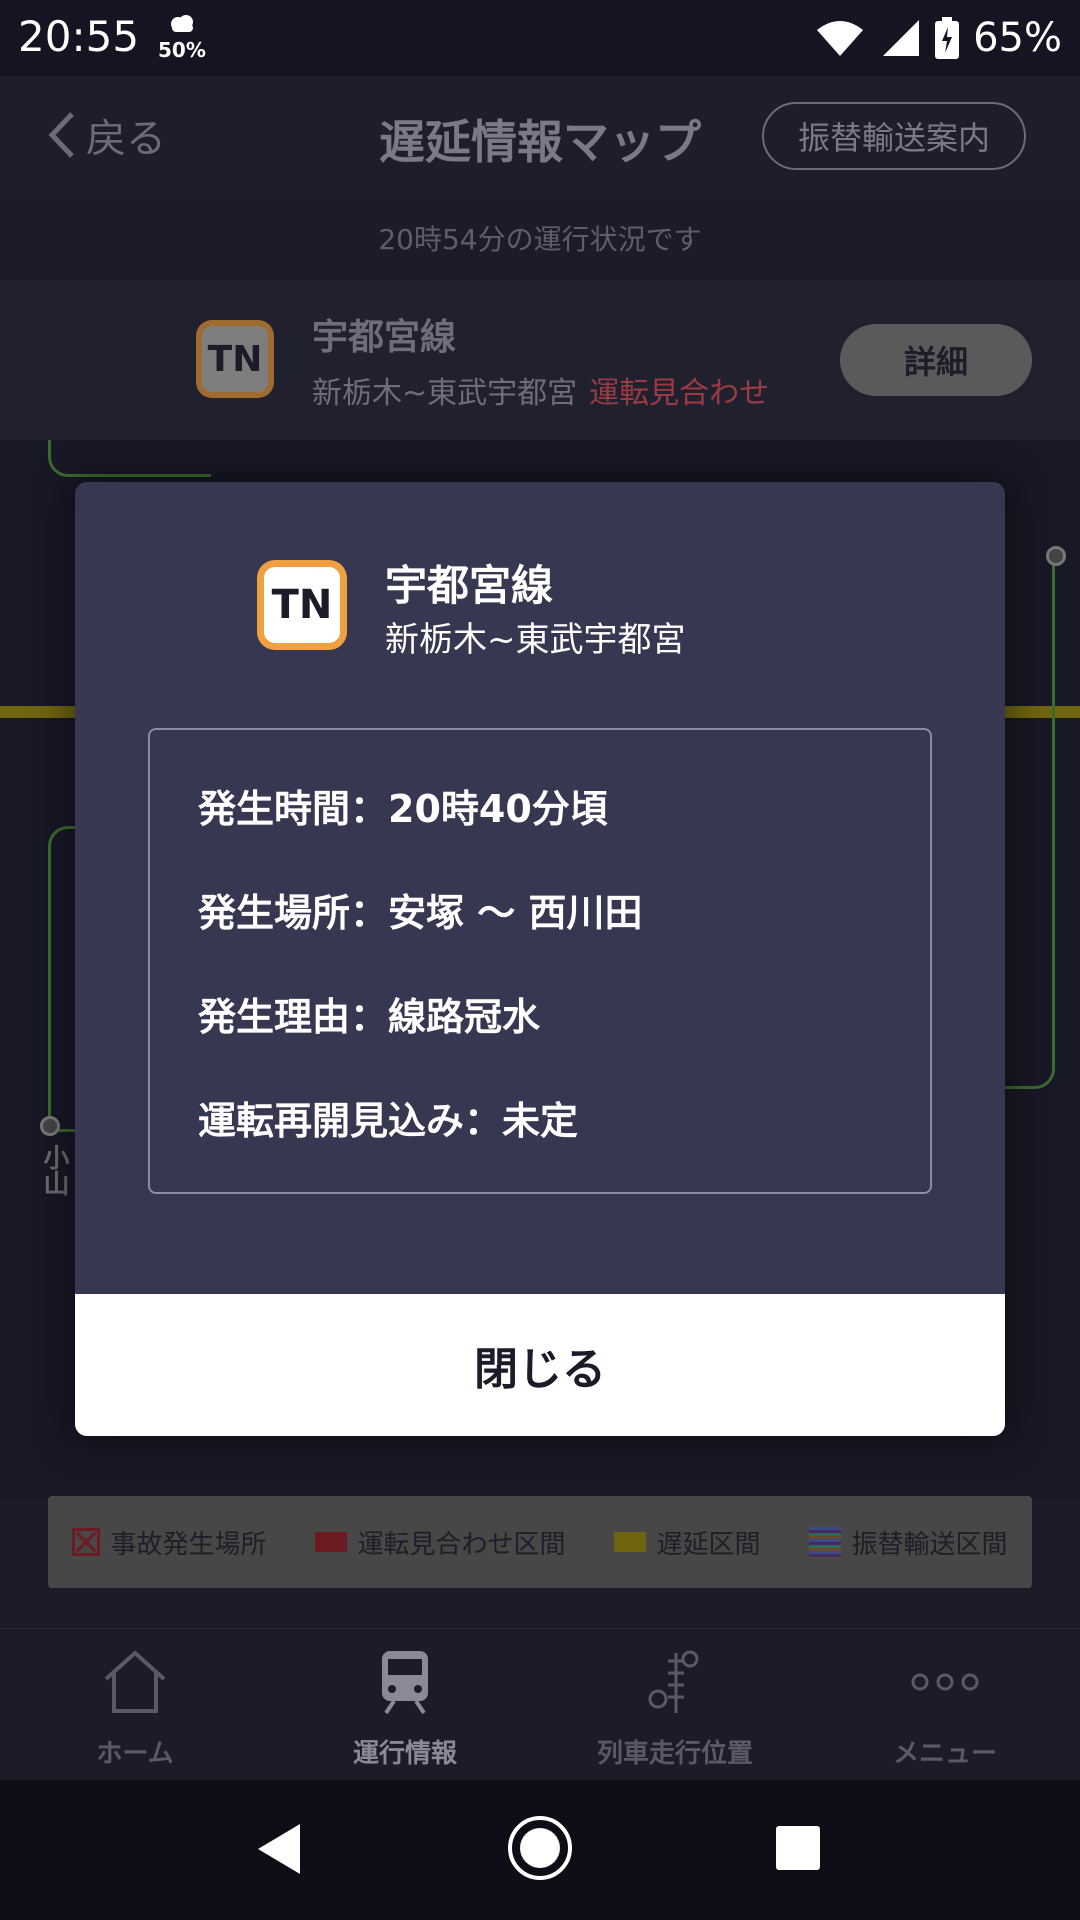 The image size is (1080, 1920). What do you see at coordinates (135, 1681) in the screenshot?
I see `home-icon` at bounding box center [135, 1681].